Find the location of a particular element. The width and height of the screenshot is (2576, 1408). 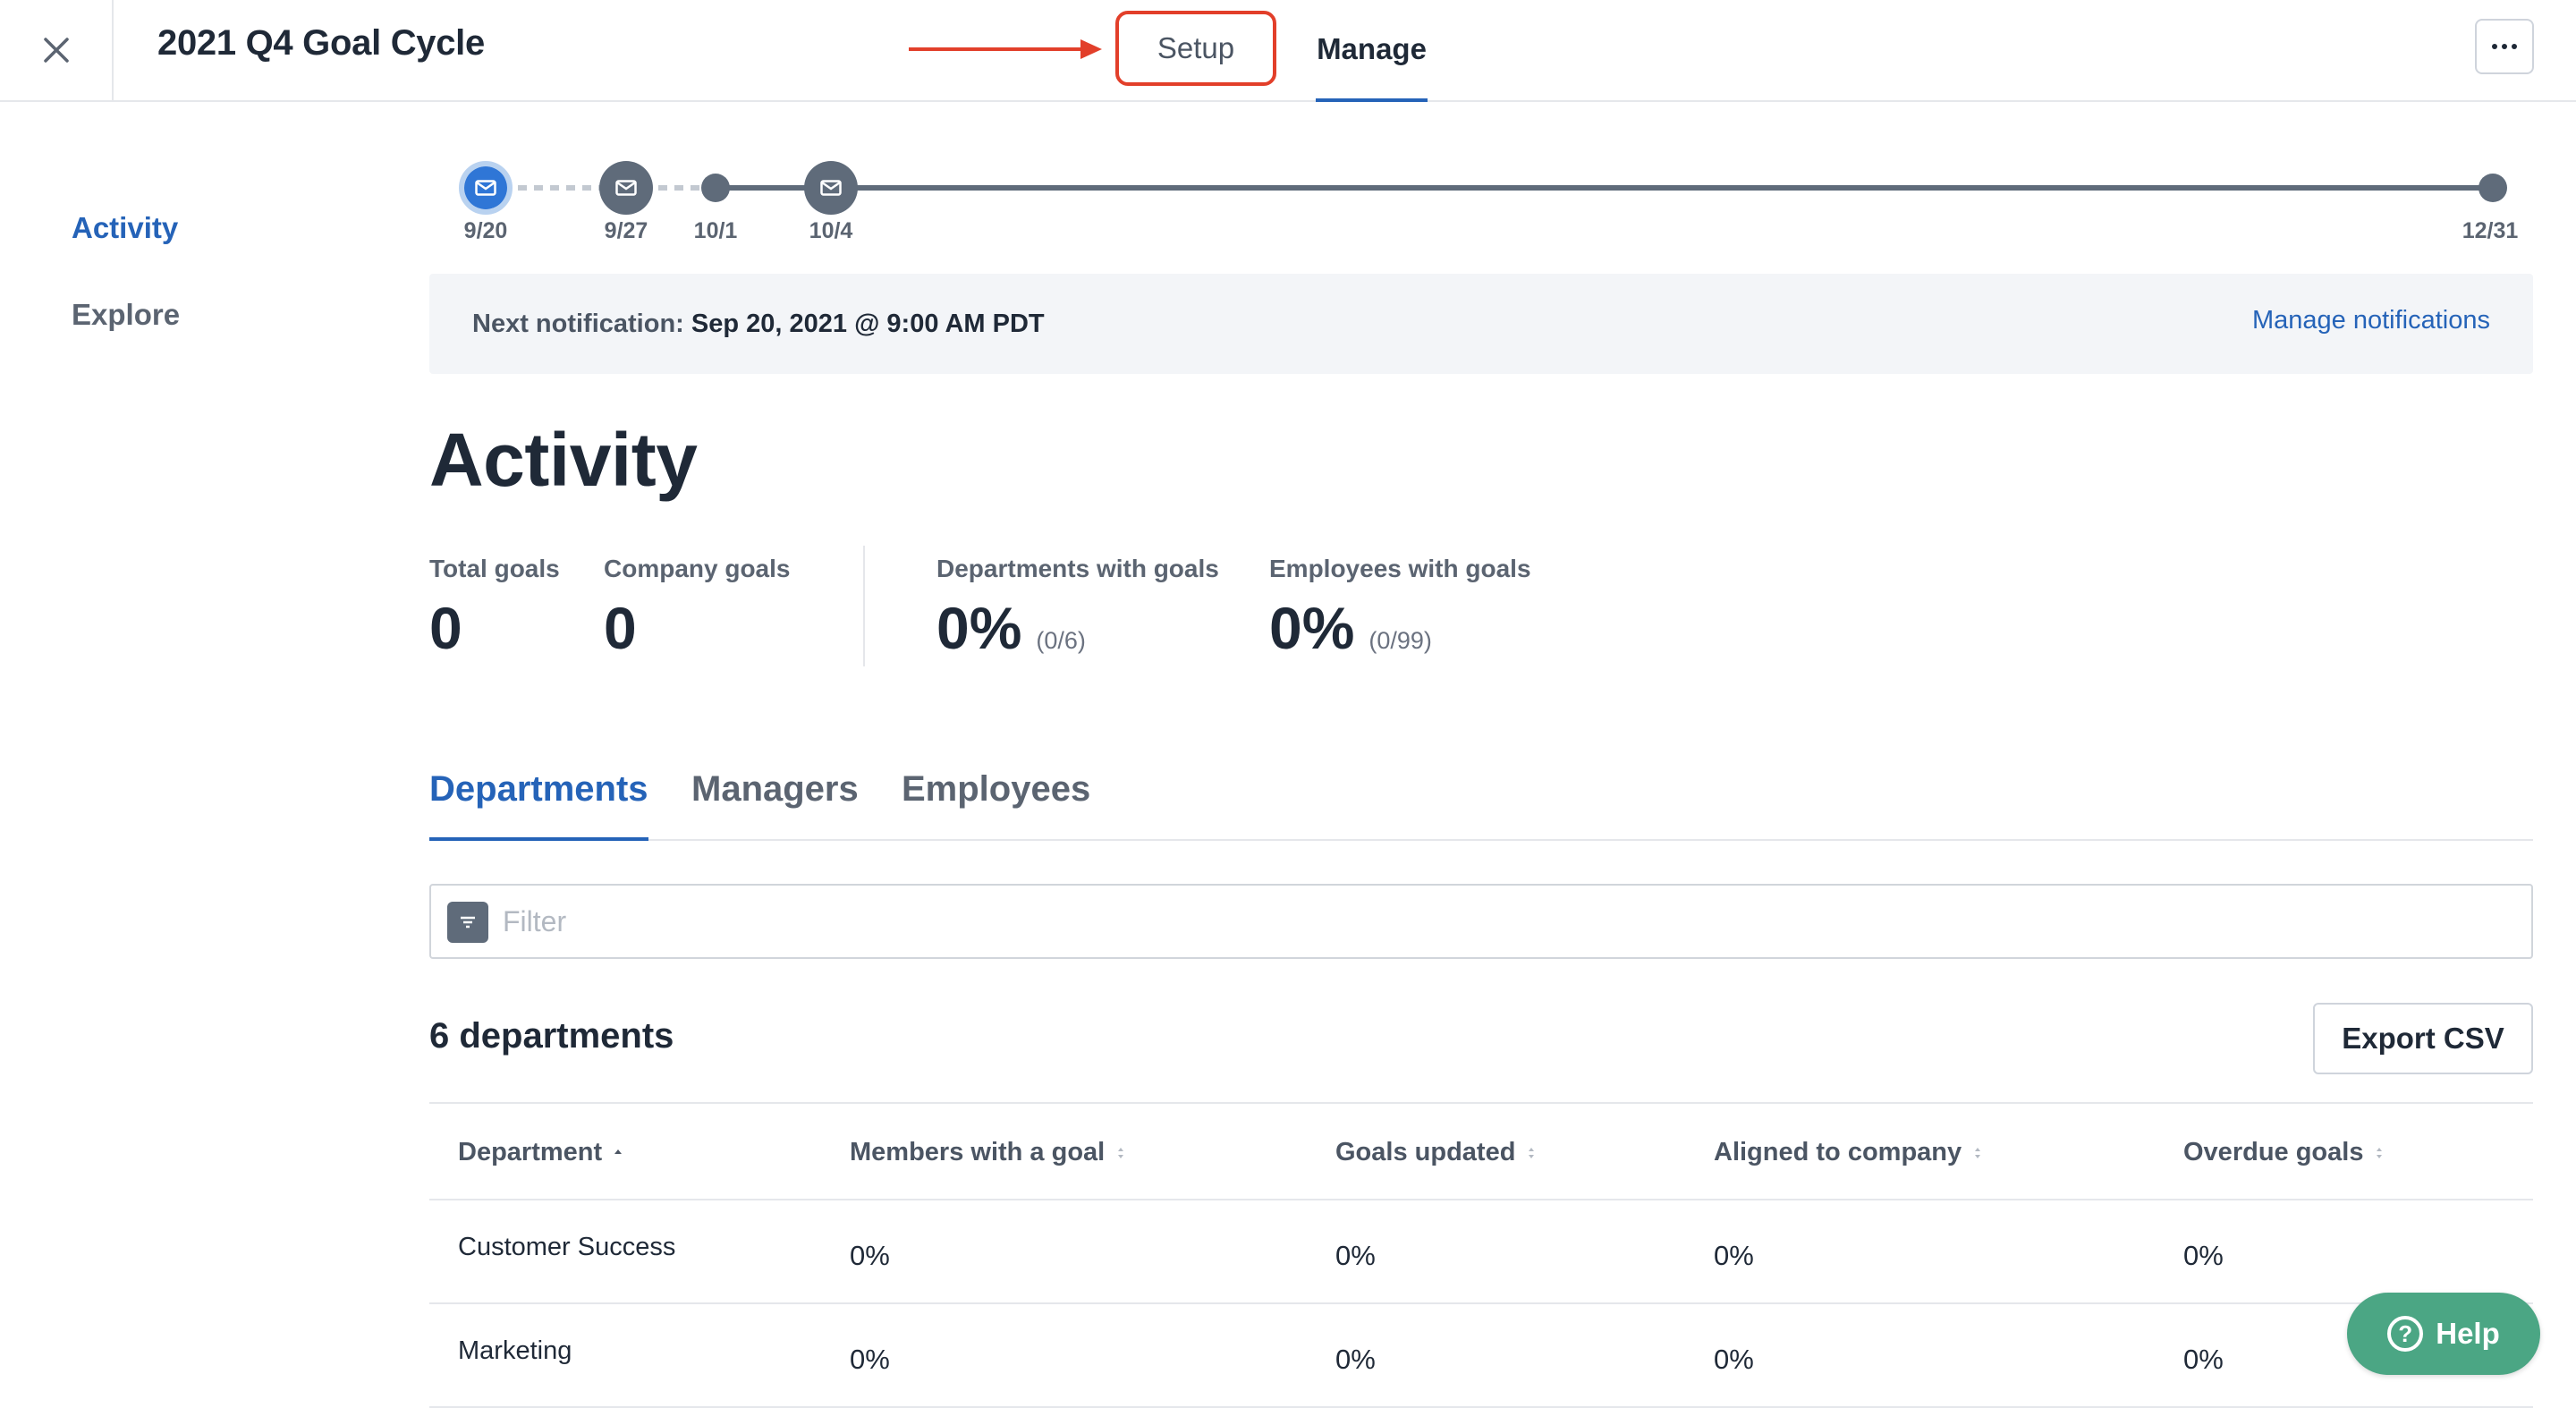

timeline-node-current is located at coordinates (486, 188).